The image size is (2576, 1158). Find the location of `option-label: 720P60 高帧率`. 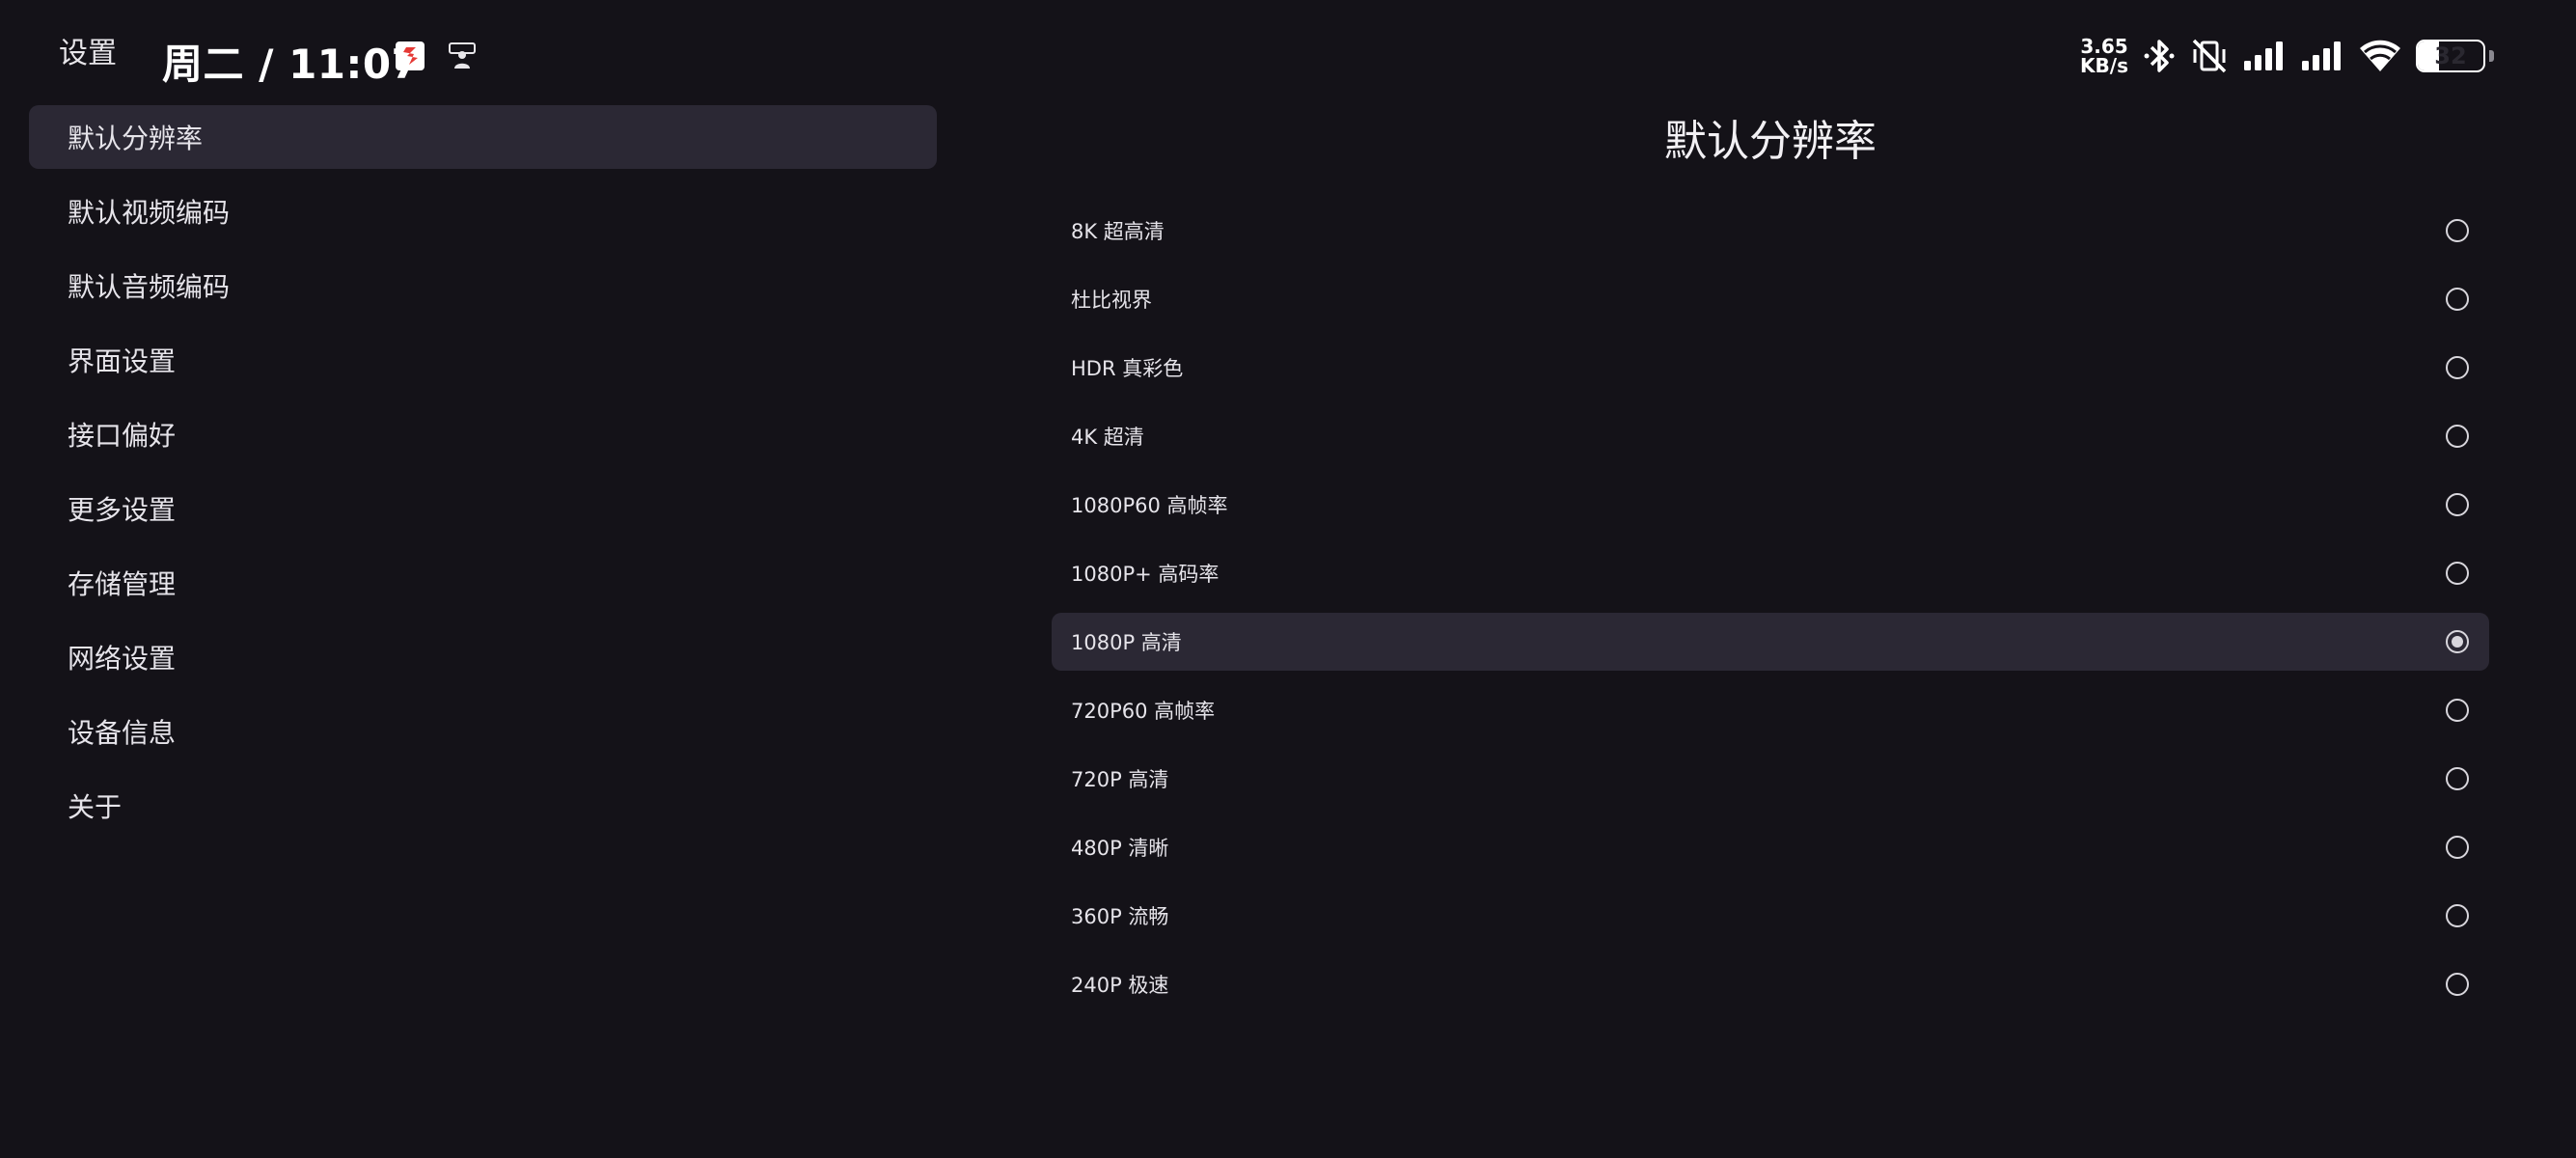

option-label: 720P60 高帧率 is located at coordinates (1144, 711).